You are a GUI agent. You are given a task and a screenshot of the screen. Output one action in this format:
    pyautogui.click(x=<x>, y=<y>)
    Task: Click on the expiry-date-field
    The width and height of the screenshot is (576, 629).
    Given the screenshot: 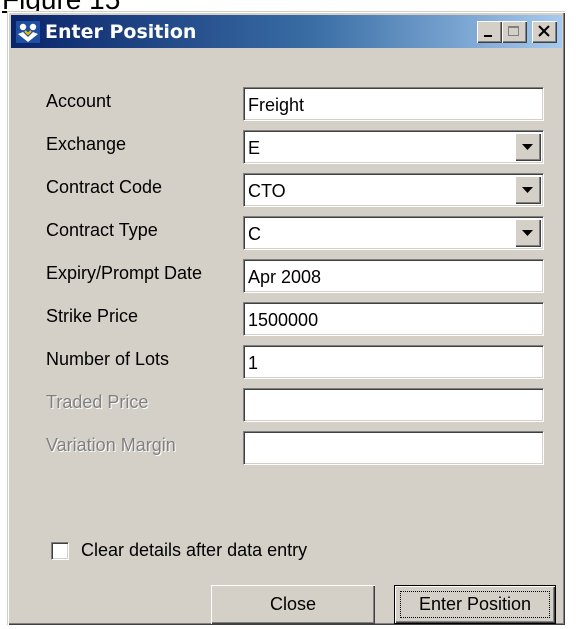 What is the action you would take?
    pyautogui.click(x=393, y=276)
    